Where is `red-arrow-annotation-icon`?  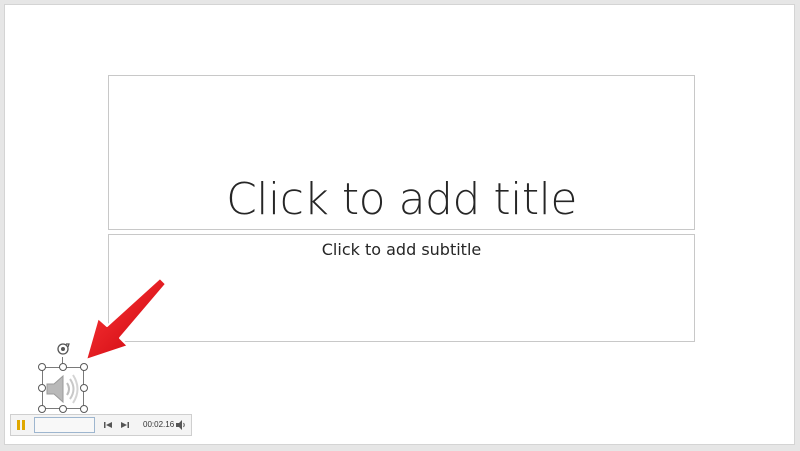
red-arrow-annotation-icon is located at coordinates (126, 319).